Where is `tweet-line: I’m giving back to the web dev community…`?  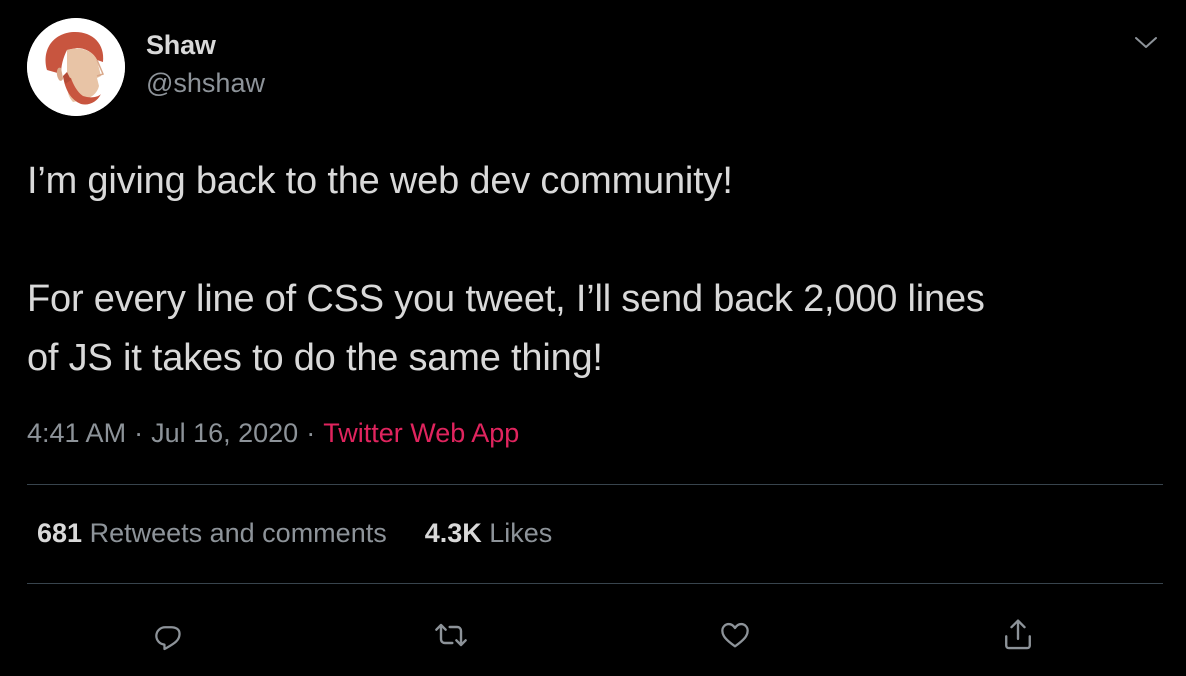 tweet-line: I’m giving back to the web dev community… is located at coordinates (380, 181).